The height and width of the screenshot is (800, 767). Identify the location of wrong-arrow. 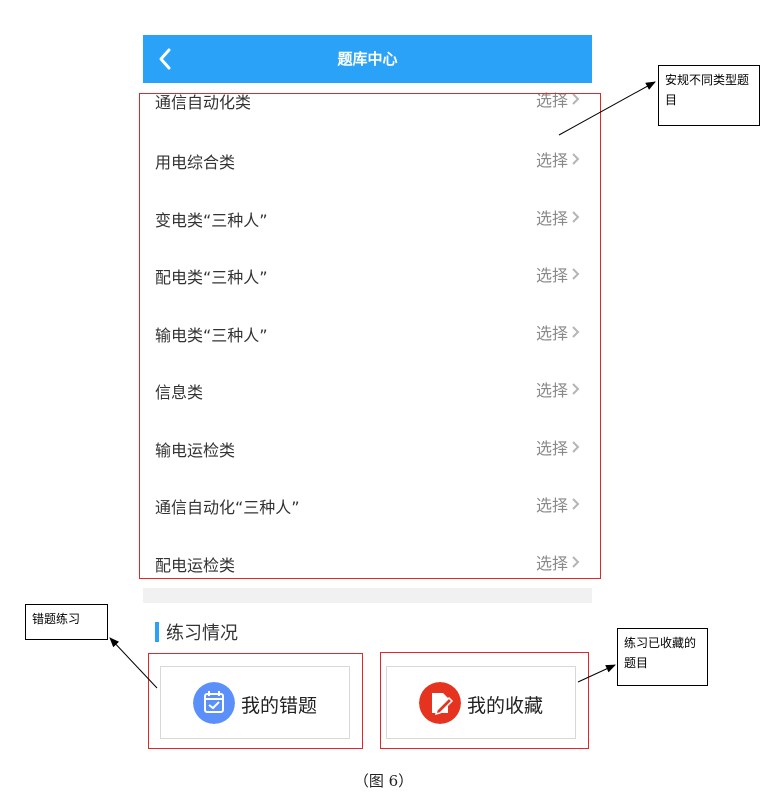
(133, 663).